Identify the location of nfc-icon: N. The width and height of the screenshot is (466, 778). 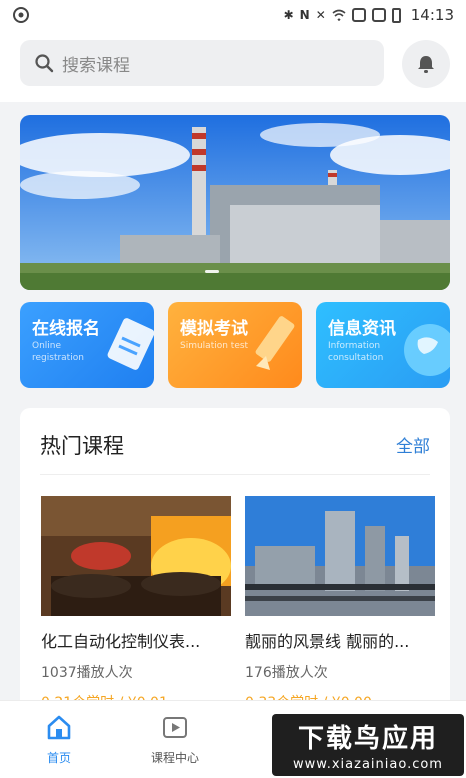
(304, 15).